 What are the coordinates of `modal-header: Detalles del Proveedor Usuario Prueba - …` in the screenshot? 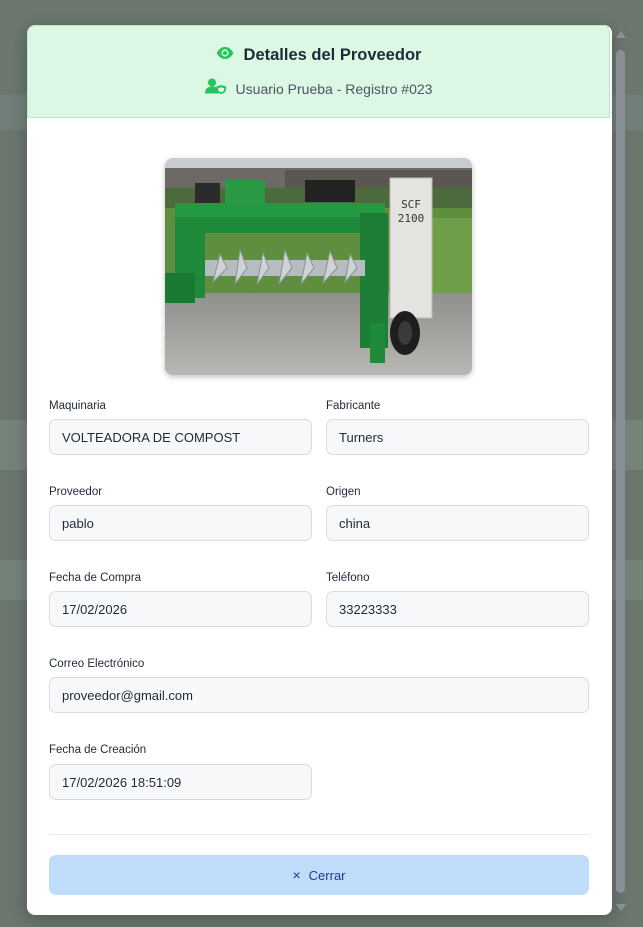 It's located at (318, 71).